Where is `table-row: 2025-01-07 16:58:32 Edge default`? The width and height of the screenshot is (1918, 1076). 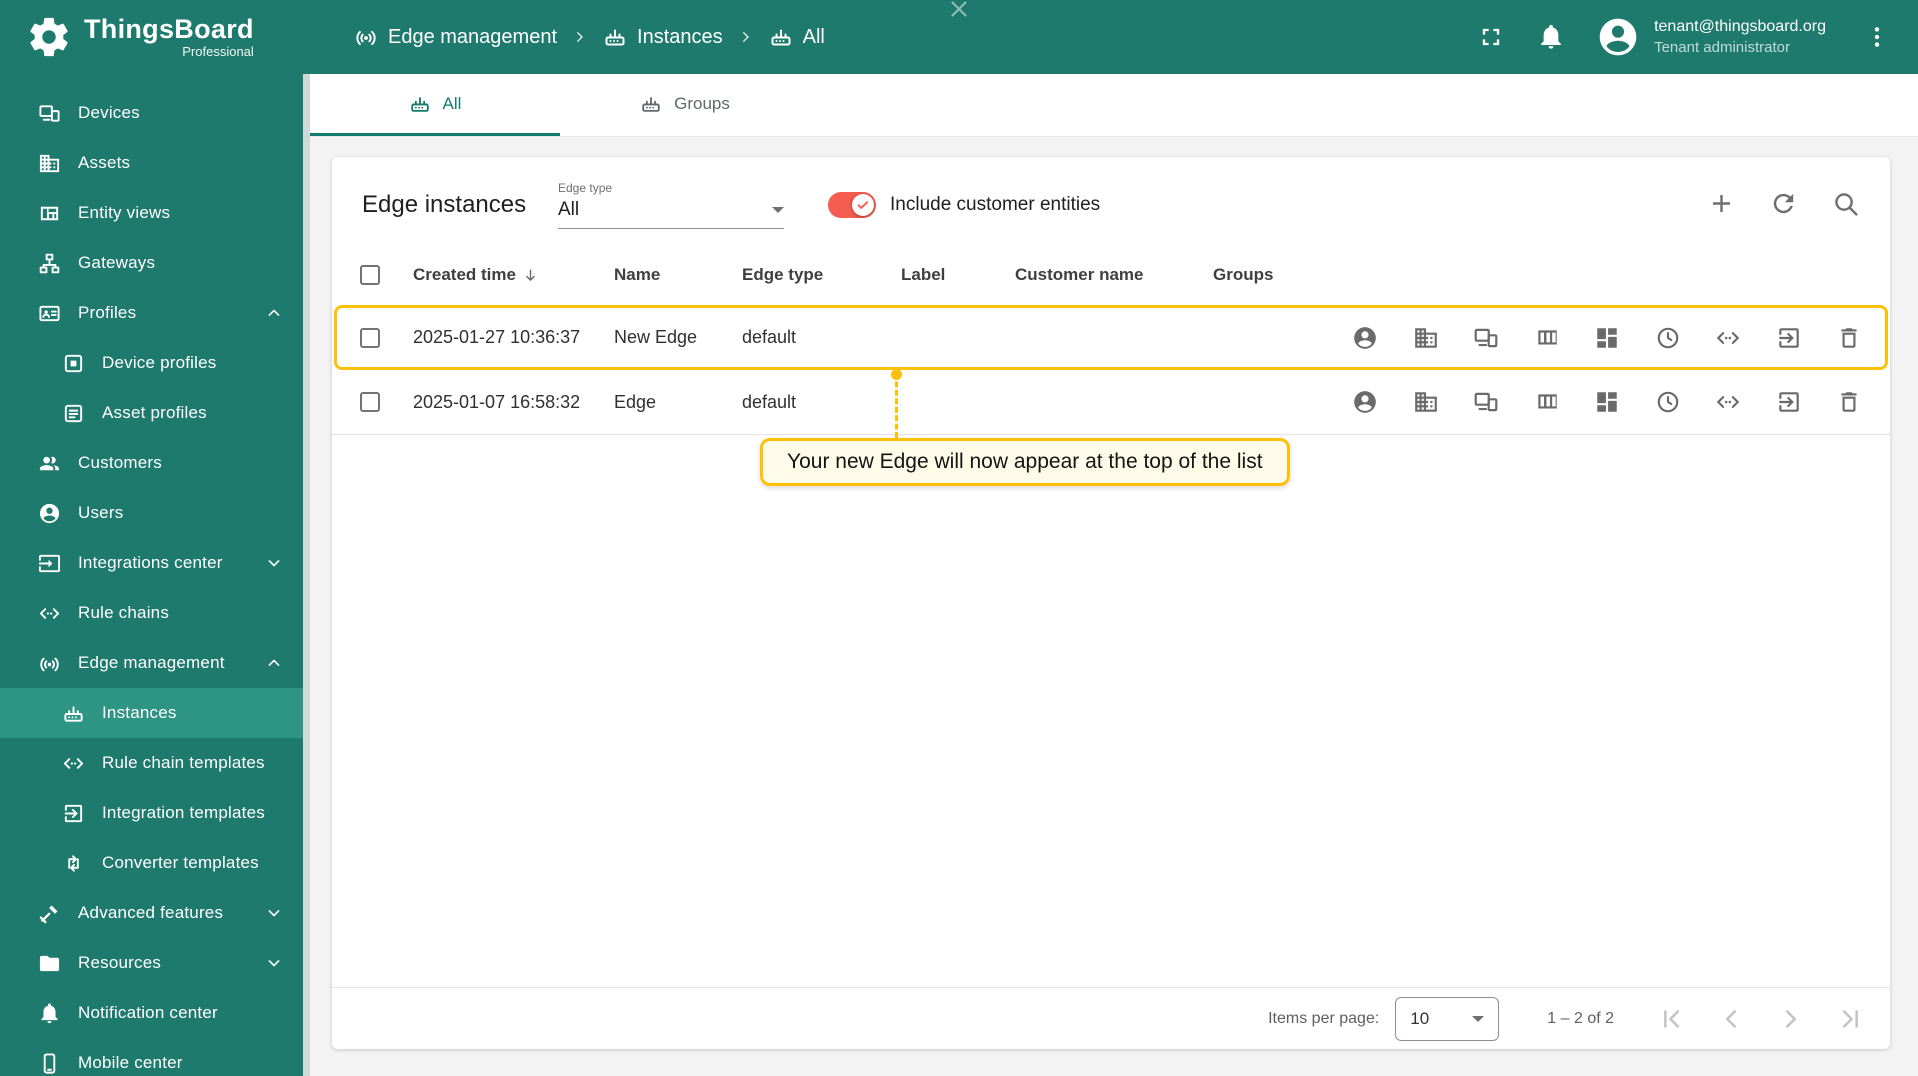 table-row: 2025-01-07 16:58:32 Edge default is located at coordinates (1111, 402).